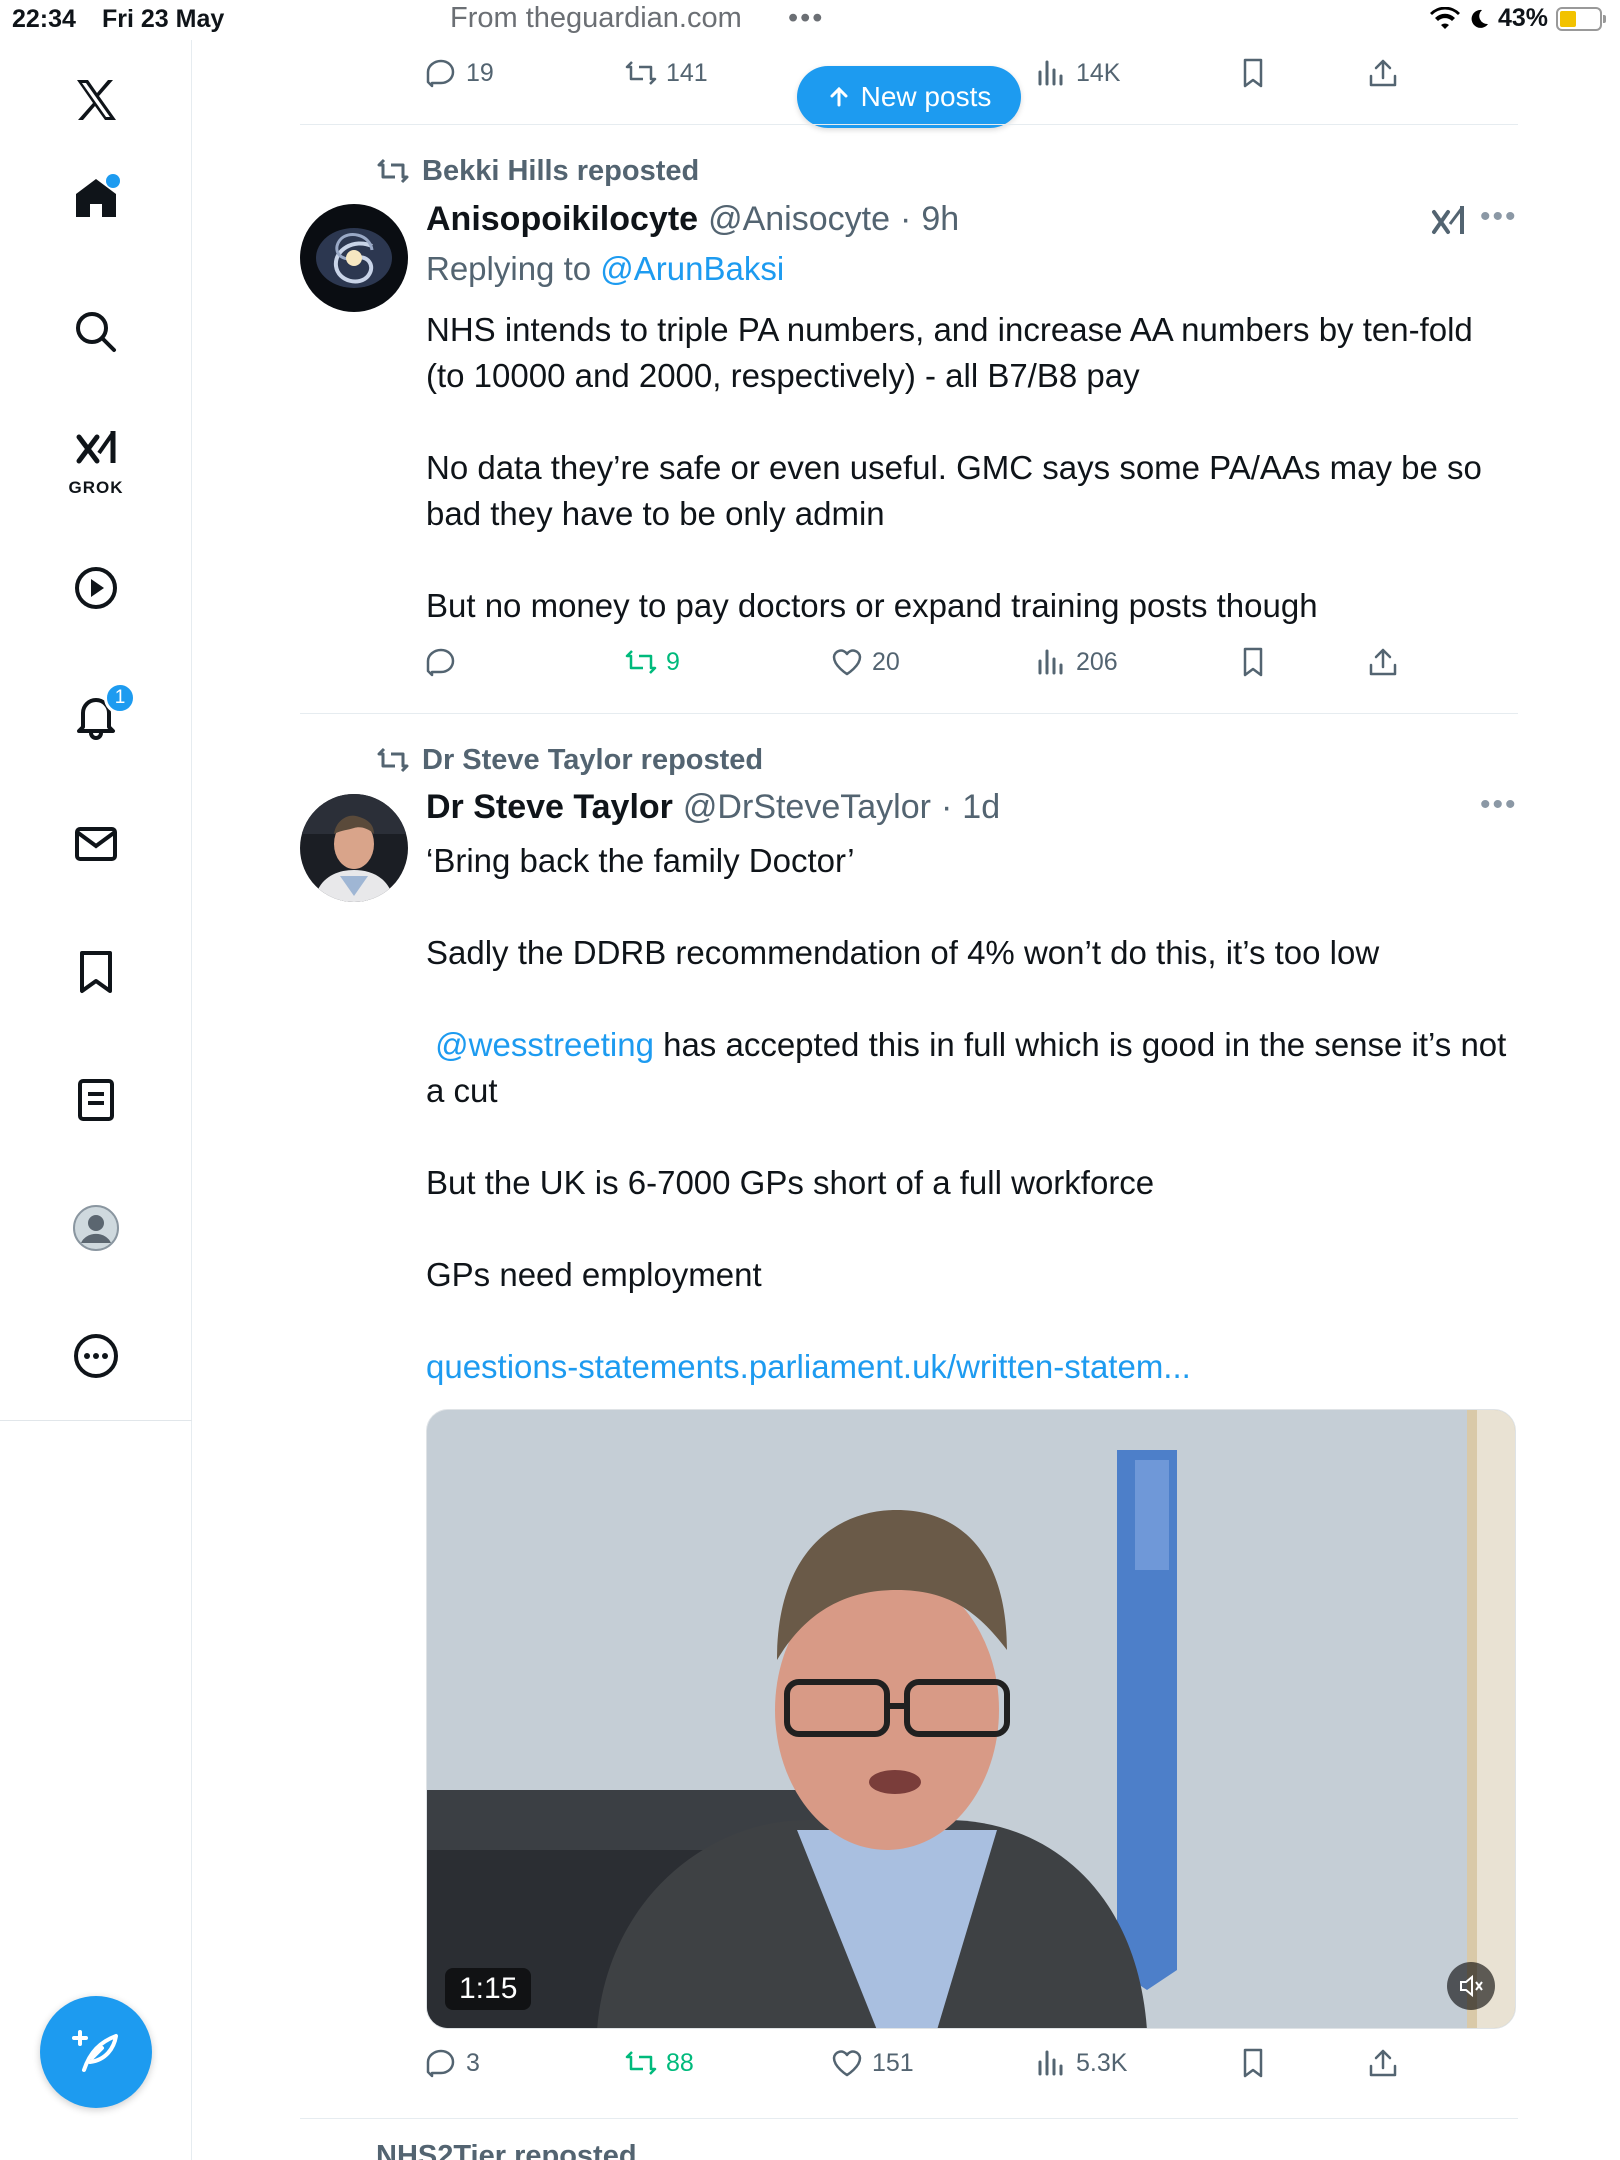  What do you see at coordinates (120, 698) in the screenshot?
I see `notifications-badge: 1` at bounding box center [120, 698].